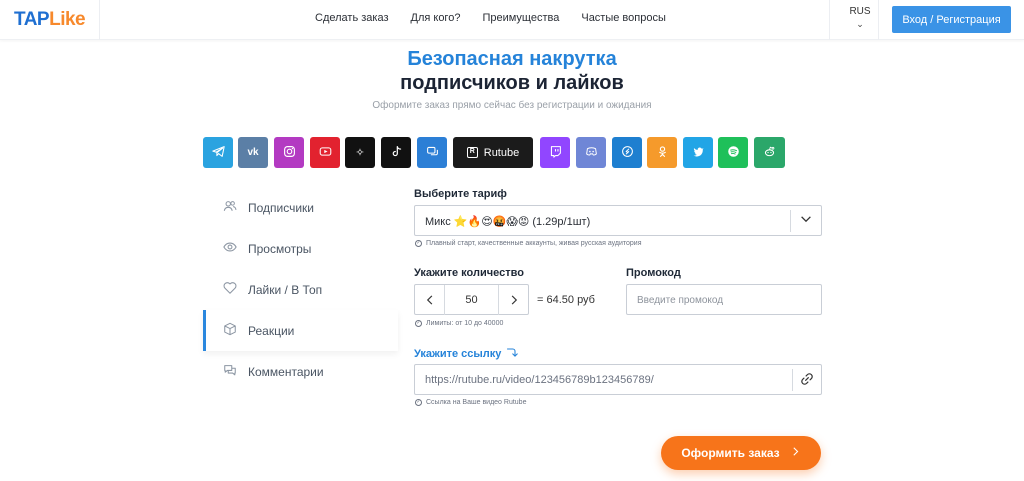  I want to click on submit-order-button: Оформить заказ, so click(741, 453).